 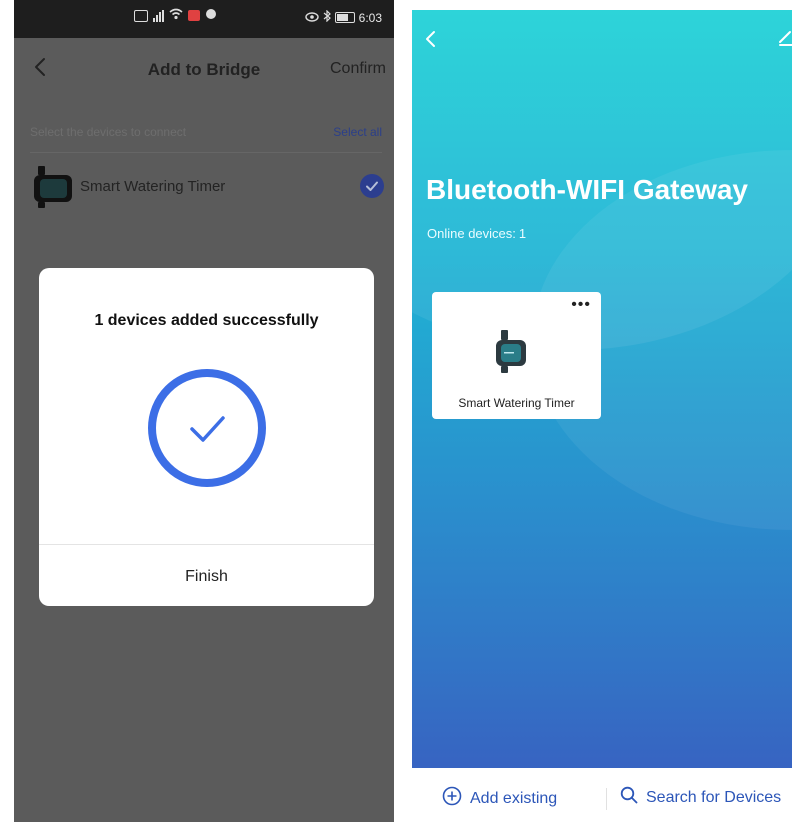 I want to click on add-existing-button: Add existing, so click(x=499, y=798).